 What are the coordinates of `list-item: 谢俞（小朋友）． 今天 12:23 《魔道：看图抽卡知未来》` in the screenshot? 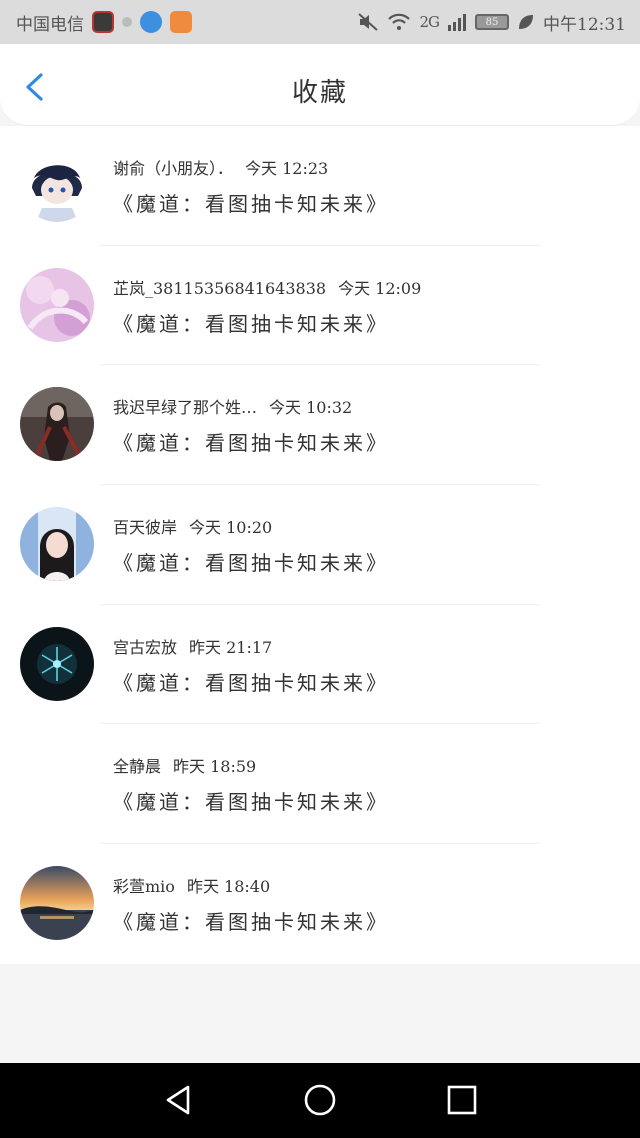 It's located at (320, 186).